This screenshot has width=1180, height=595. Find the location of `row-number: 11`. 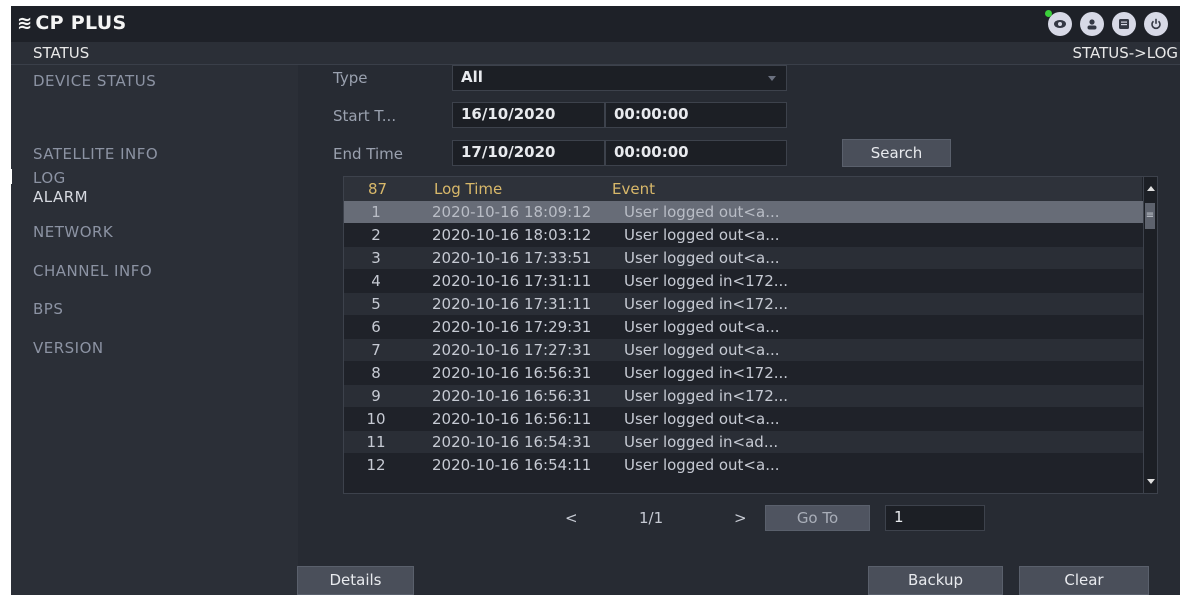

row-number: 11 is located at coordinates (376, 442).